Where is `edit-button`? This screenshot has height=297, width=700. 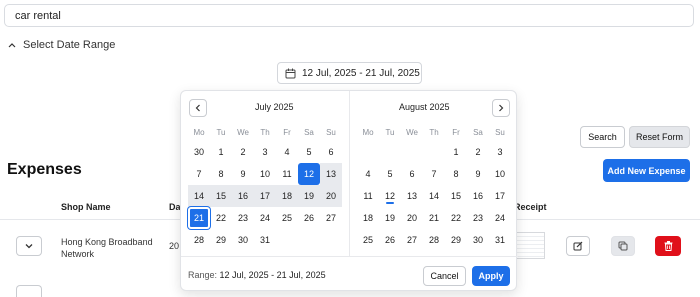 edit-button is located at coordinates (578, 246).